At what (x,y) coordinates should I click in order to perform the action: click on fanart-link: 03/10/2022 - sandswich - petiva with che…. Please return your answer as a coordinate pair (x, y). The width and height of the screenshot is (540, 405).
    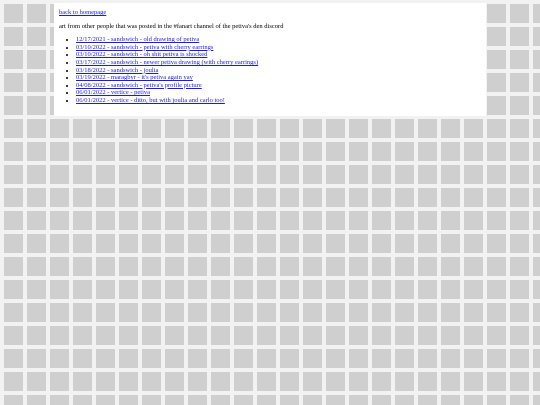
    Looking at the image, I should click on (144, 47).